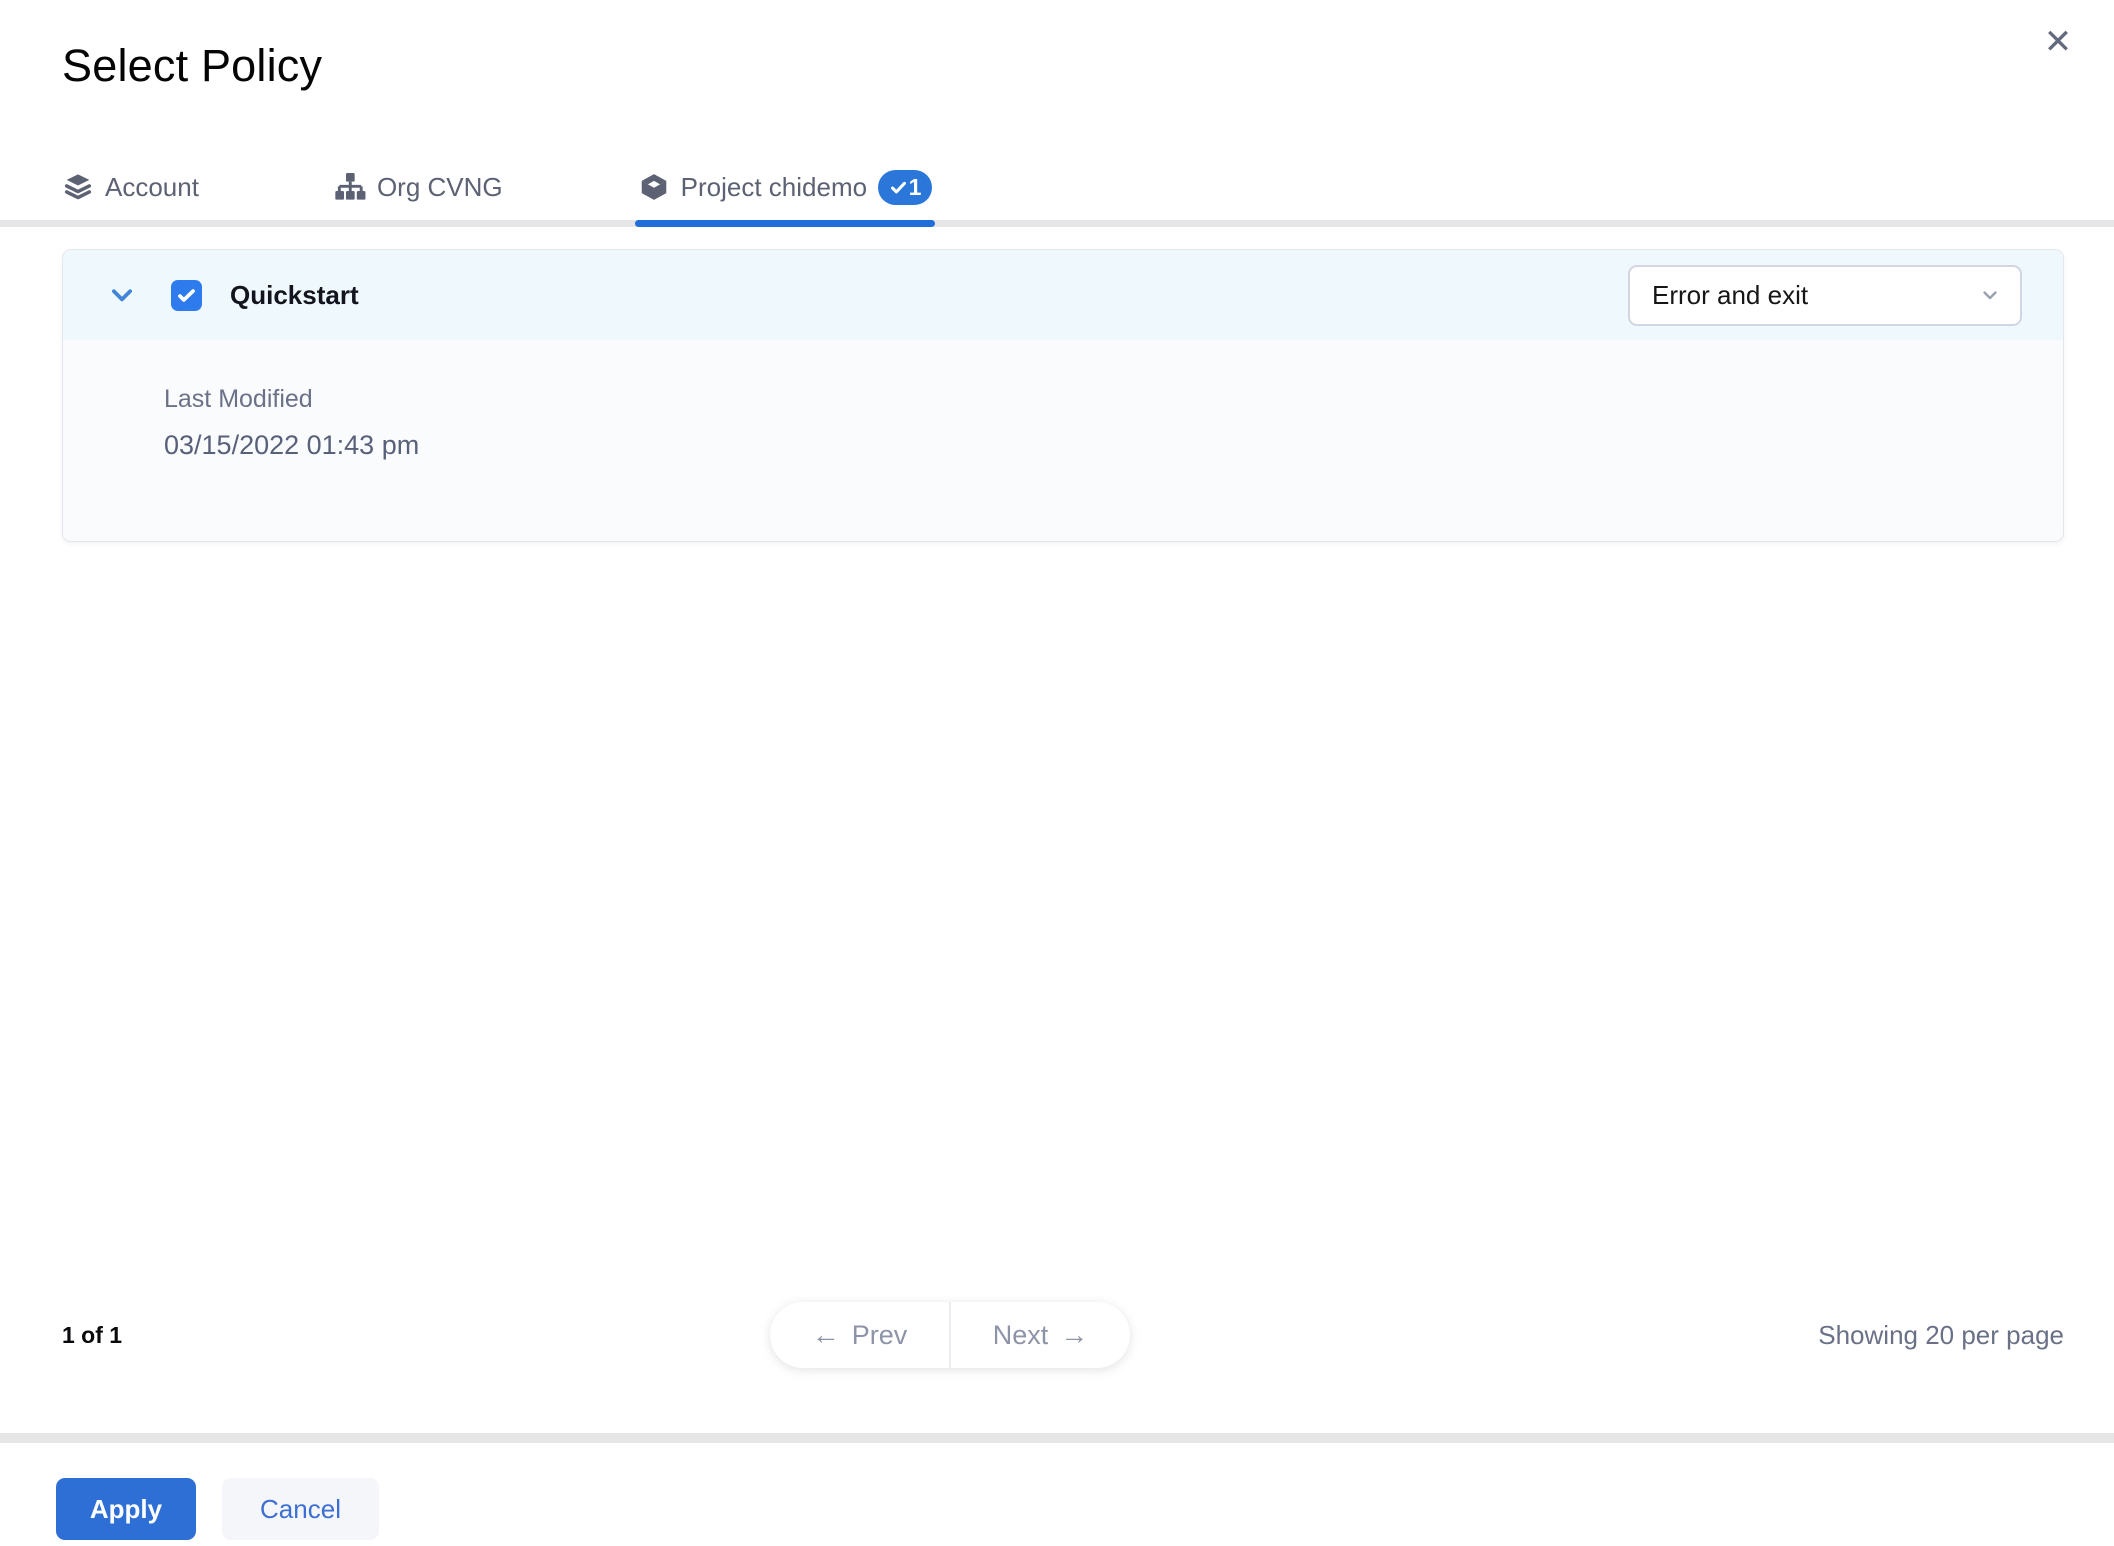 This screenshot has width=2114, height=1546. I want to click on tab-label: Project chidemo, so click(774, 186).